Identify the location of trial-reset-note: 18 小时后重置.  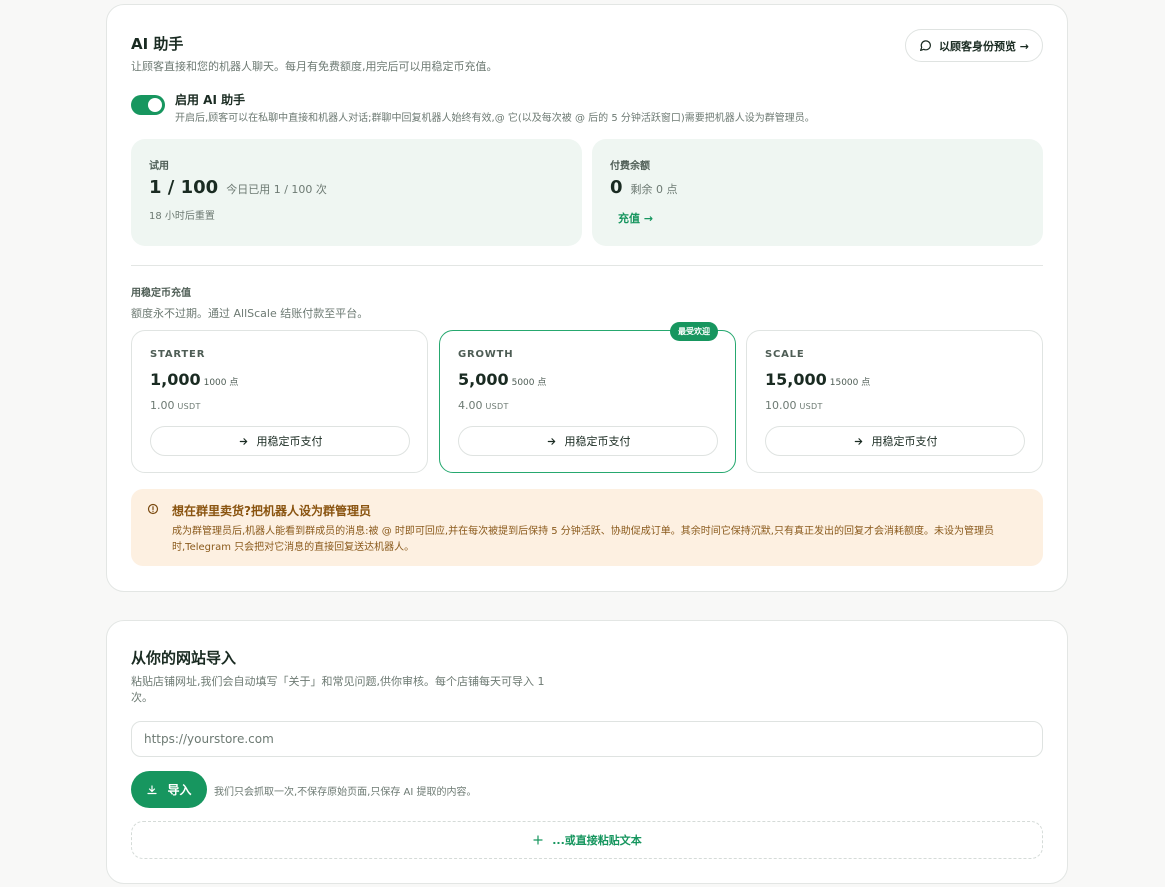
(182, 216).